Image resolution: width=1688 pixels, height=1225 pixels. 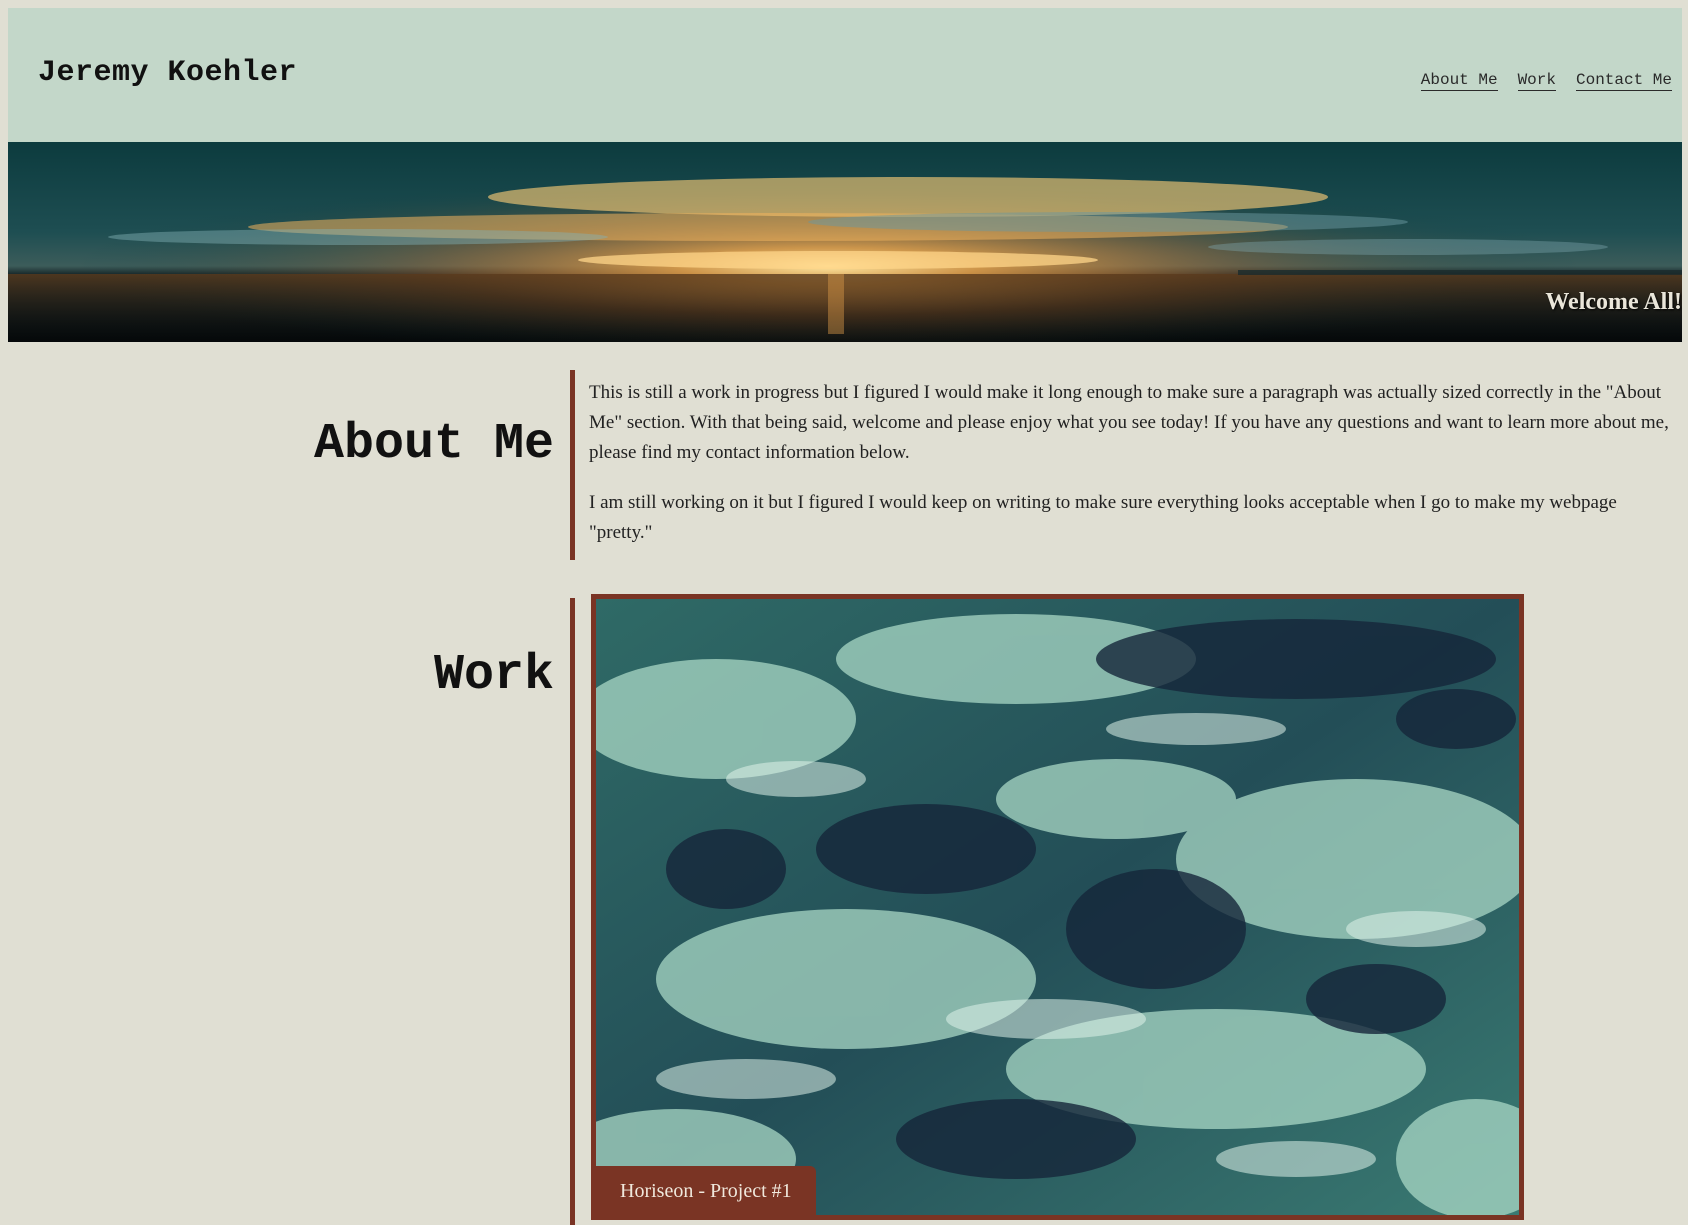 What do you see at coordinates (433, 444) in the screenshot?
I see `about-me-heading: About Me` at bounding box center [433, 444].